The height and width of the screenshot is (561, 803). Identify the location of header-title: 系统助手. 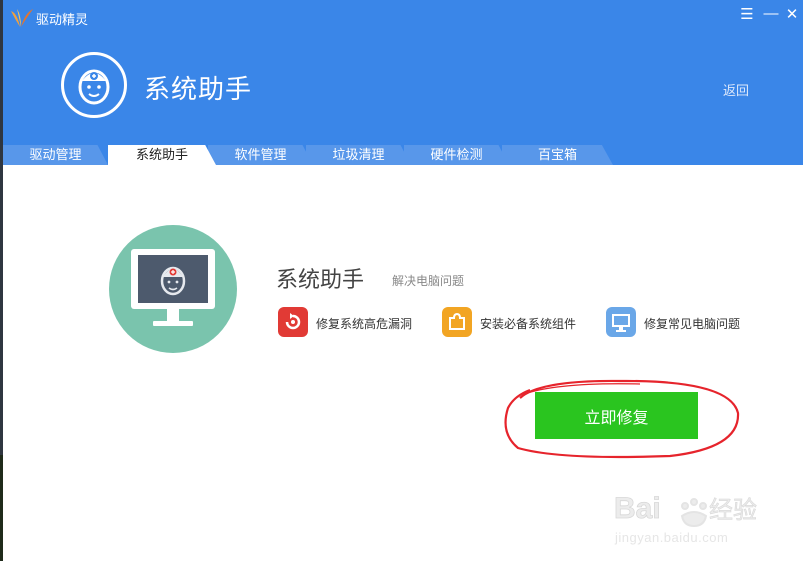
(198, 89).